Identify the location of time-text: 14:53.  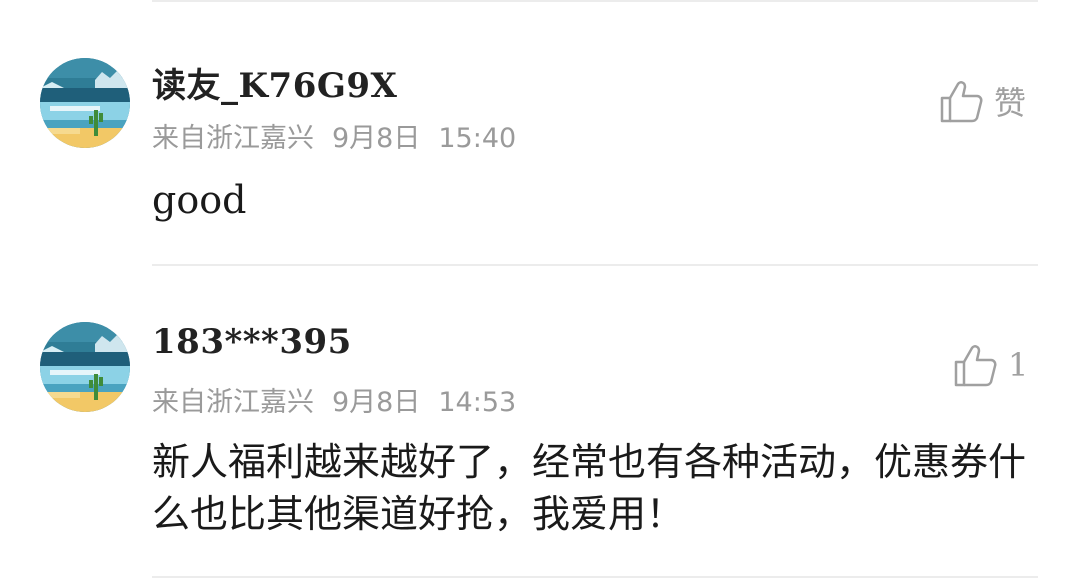
(477, 402).